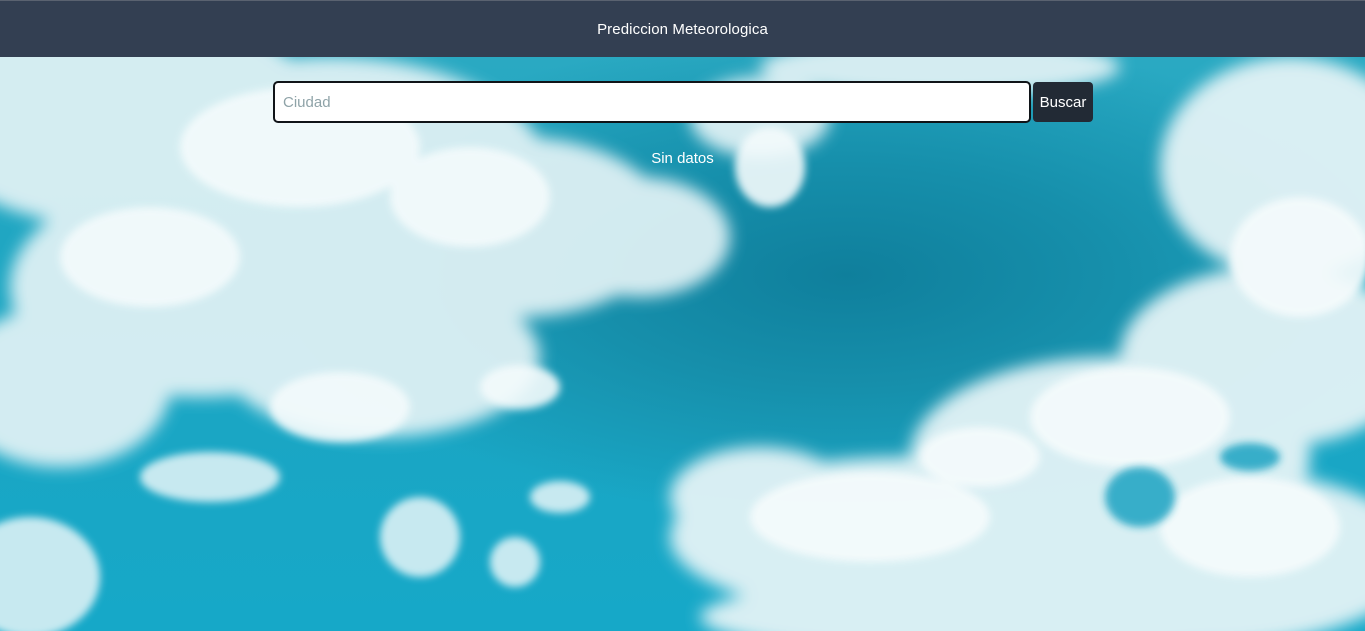  What do you see at coordinates (652, 102) in the screenshot?
I see `city-search-input` at bounding box center [652, 102].